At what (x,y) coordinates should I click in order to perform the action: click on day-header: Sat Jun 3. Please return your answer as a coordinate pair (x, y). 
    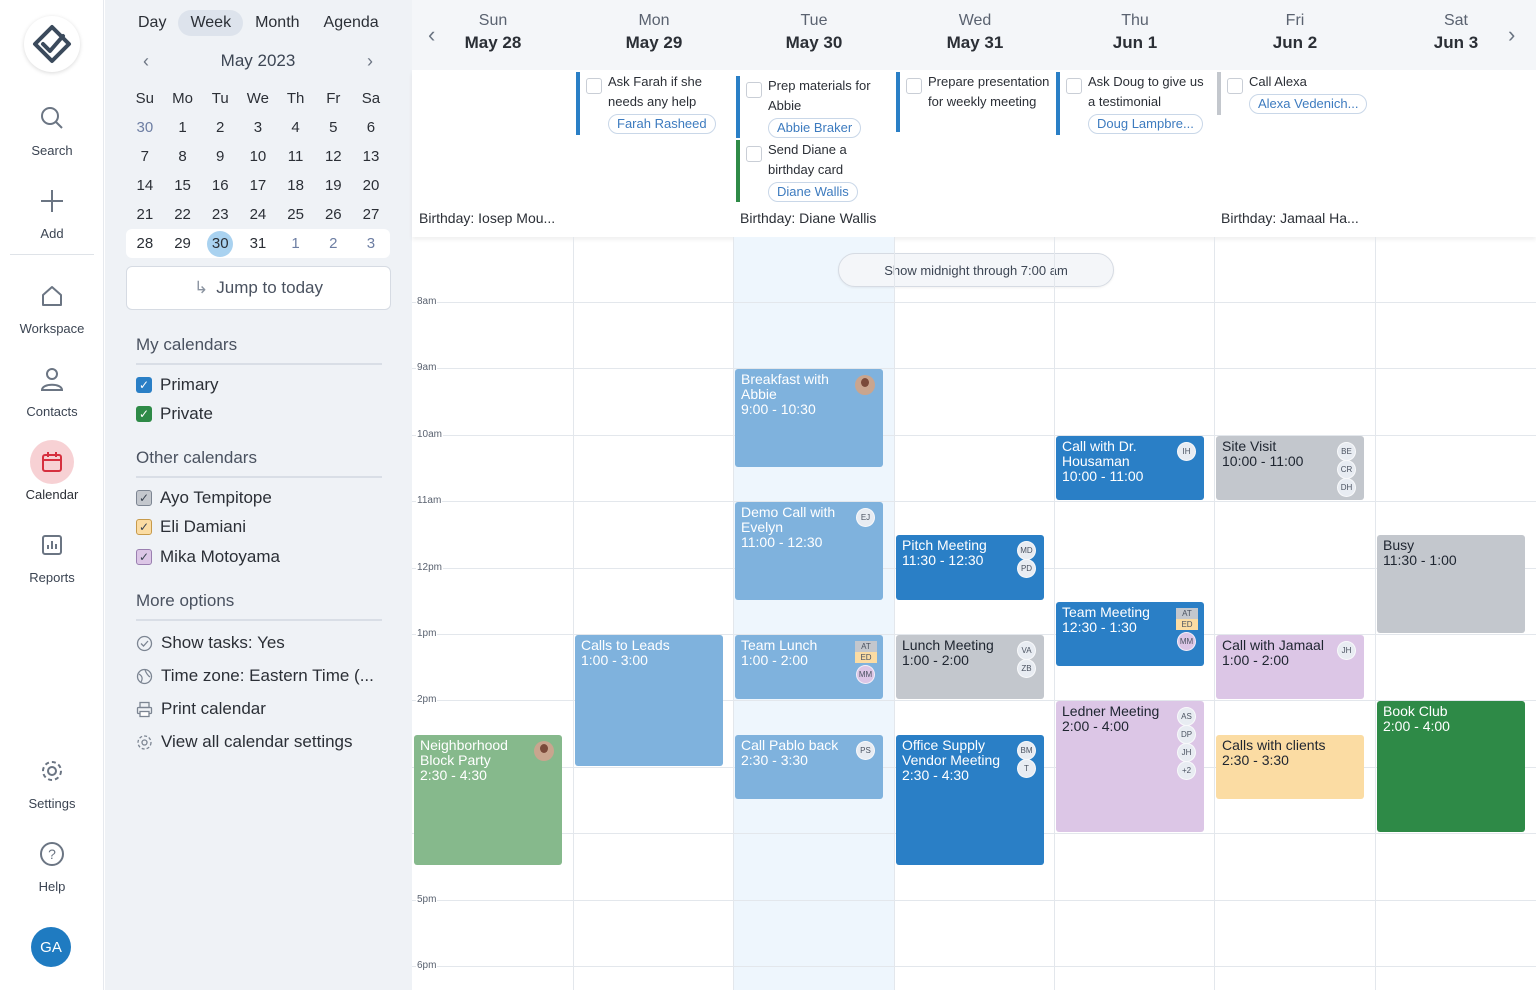
    Looking at the image, I should click on (1456, 32).